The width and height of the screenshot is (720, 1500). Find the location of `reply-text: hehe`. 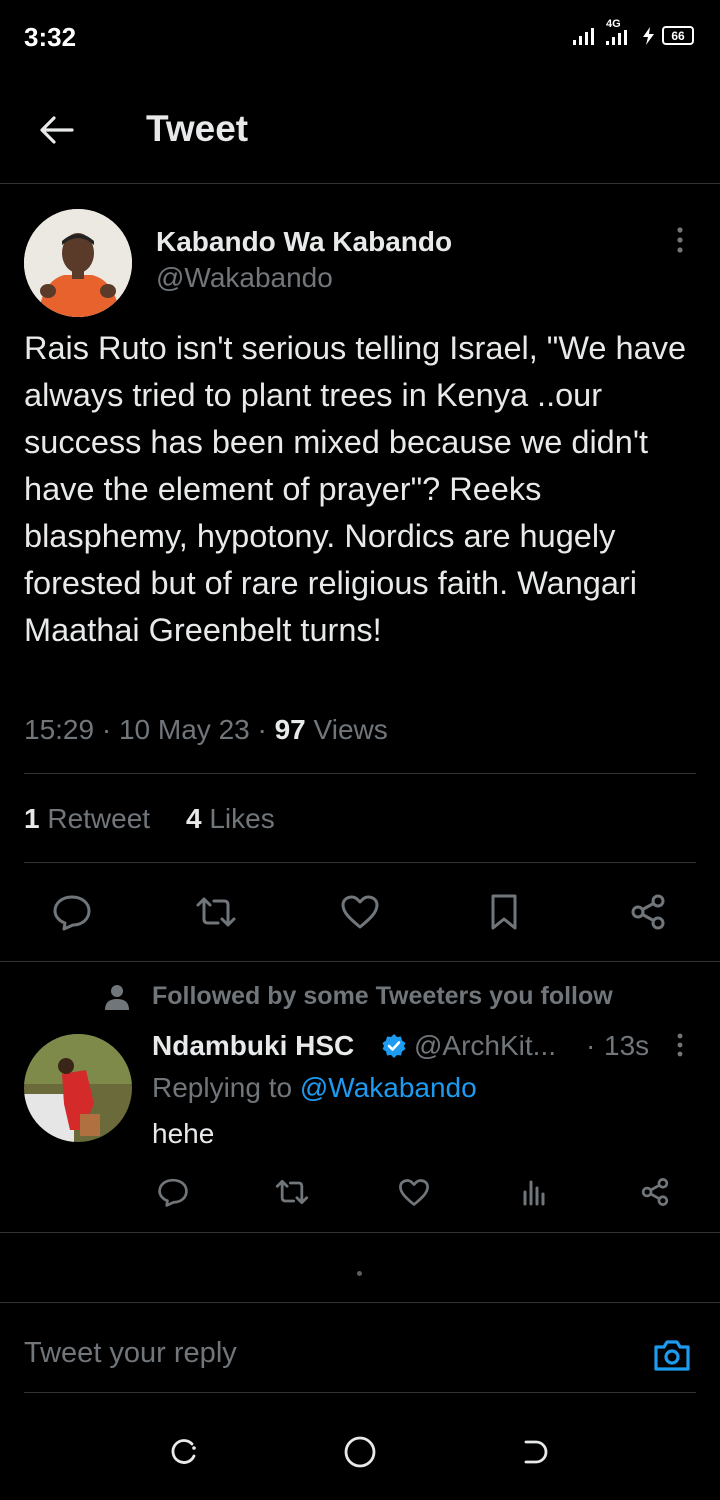

reply-text: hehe is located at coordinates (183, 1133).